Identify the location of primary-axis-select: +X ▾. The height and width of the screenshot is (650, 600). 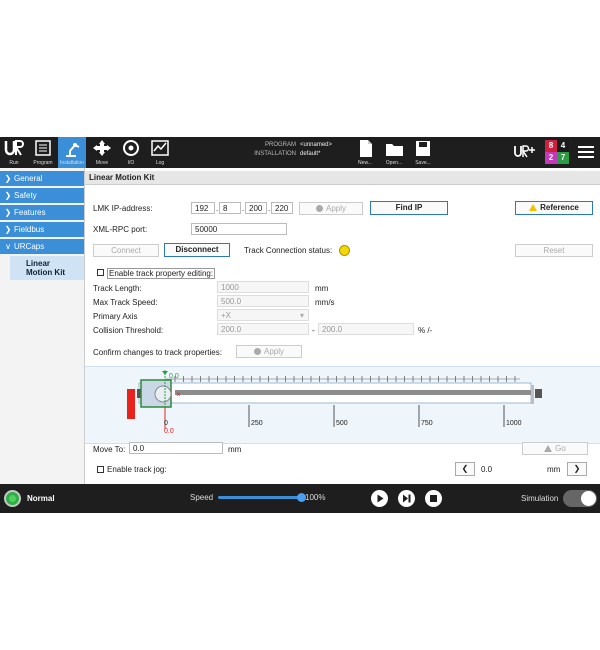
(263, 315).